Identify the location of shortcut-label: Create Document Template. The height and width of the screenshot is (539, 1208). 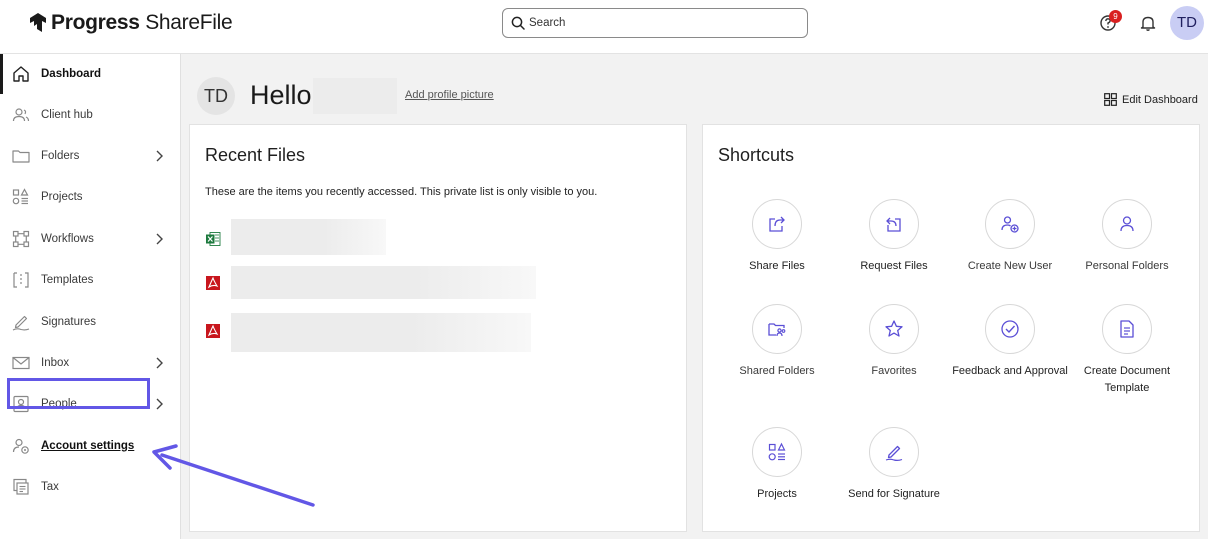
(1127, 379).